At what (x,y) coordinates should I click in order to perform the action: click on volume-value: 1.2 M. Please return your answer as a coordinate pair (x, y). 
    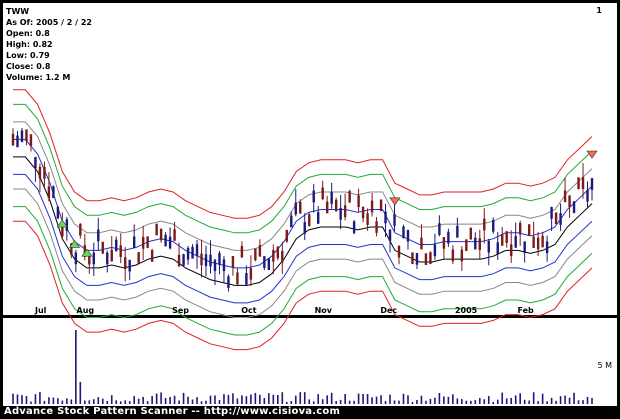
    Looking at the image, I should click on (58, 77).